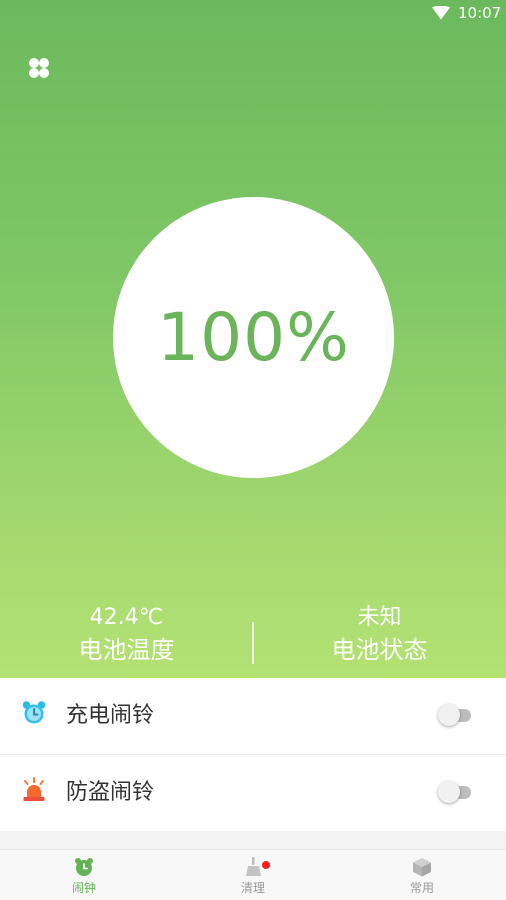  I want to click on anti-theft-alarm-toggle, so click(455, 792).